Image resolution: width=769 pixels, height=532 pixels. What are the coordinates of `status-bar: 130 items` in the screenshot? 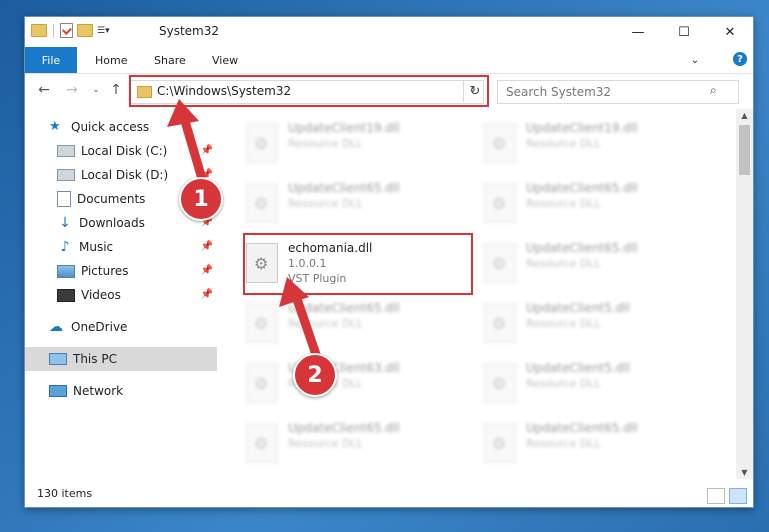 It's located at (389, 495).